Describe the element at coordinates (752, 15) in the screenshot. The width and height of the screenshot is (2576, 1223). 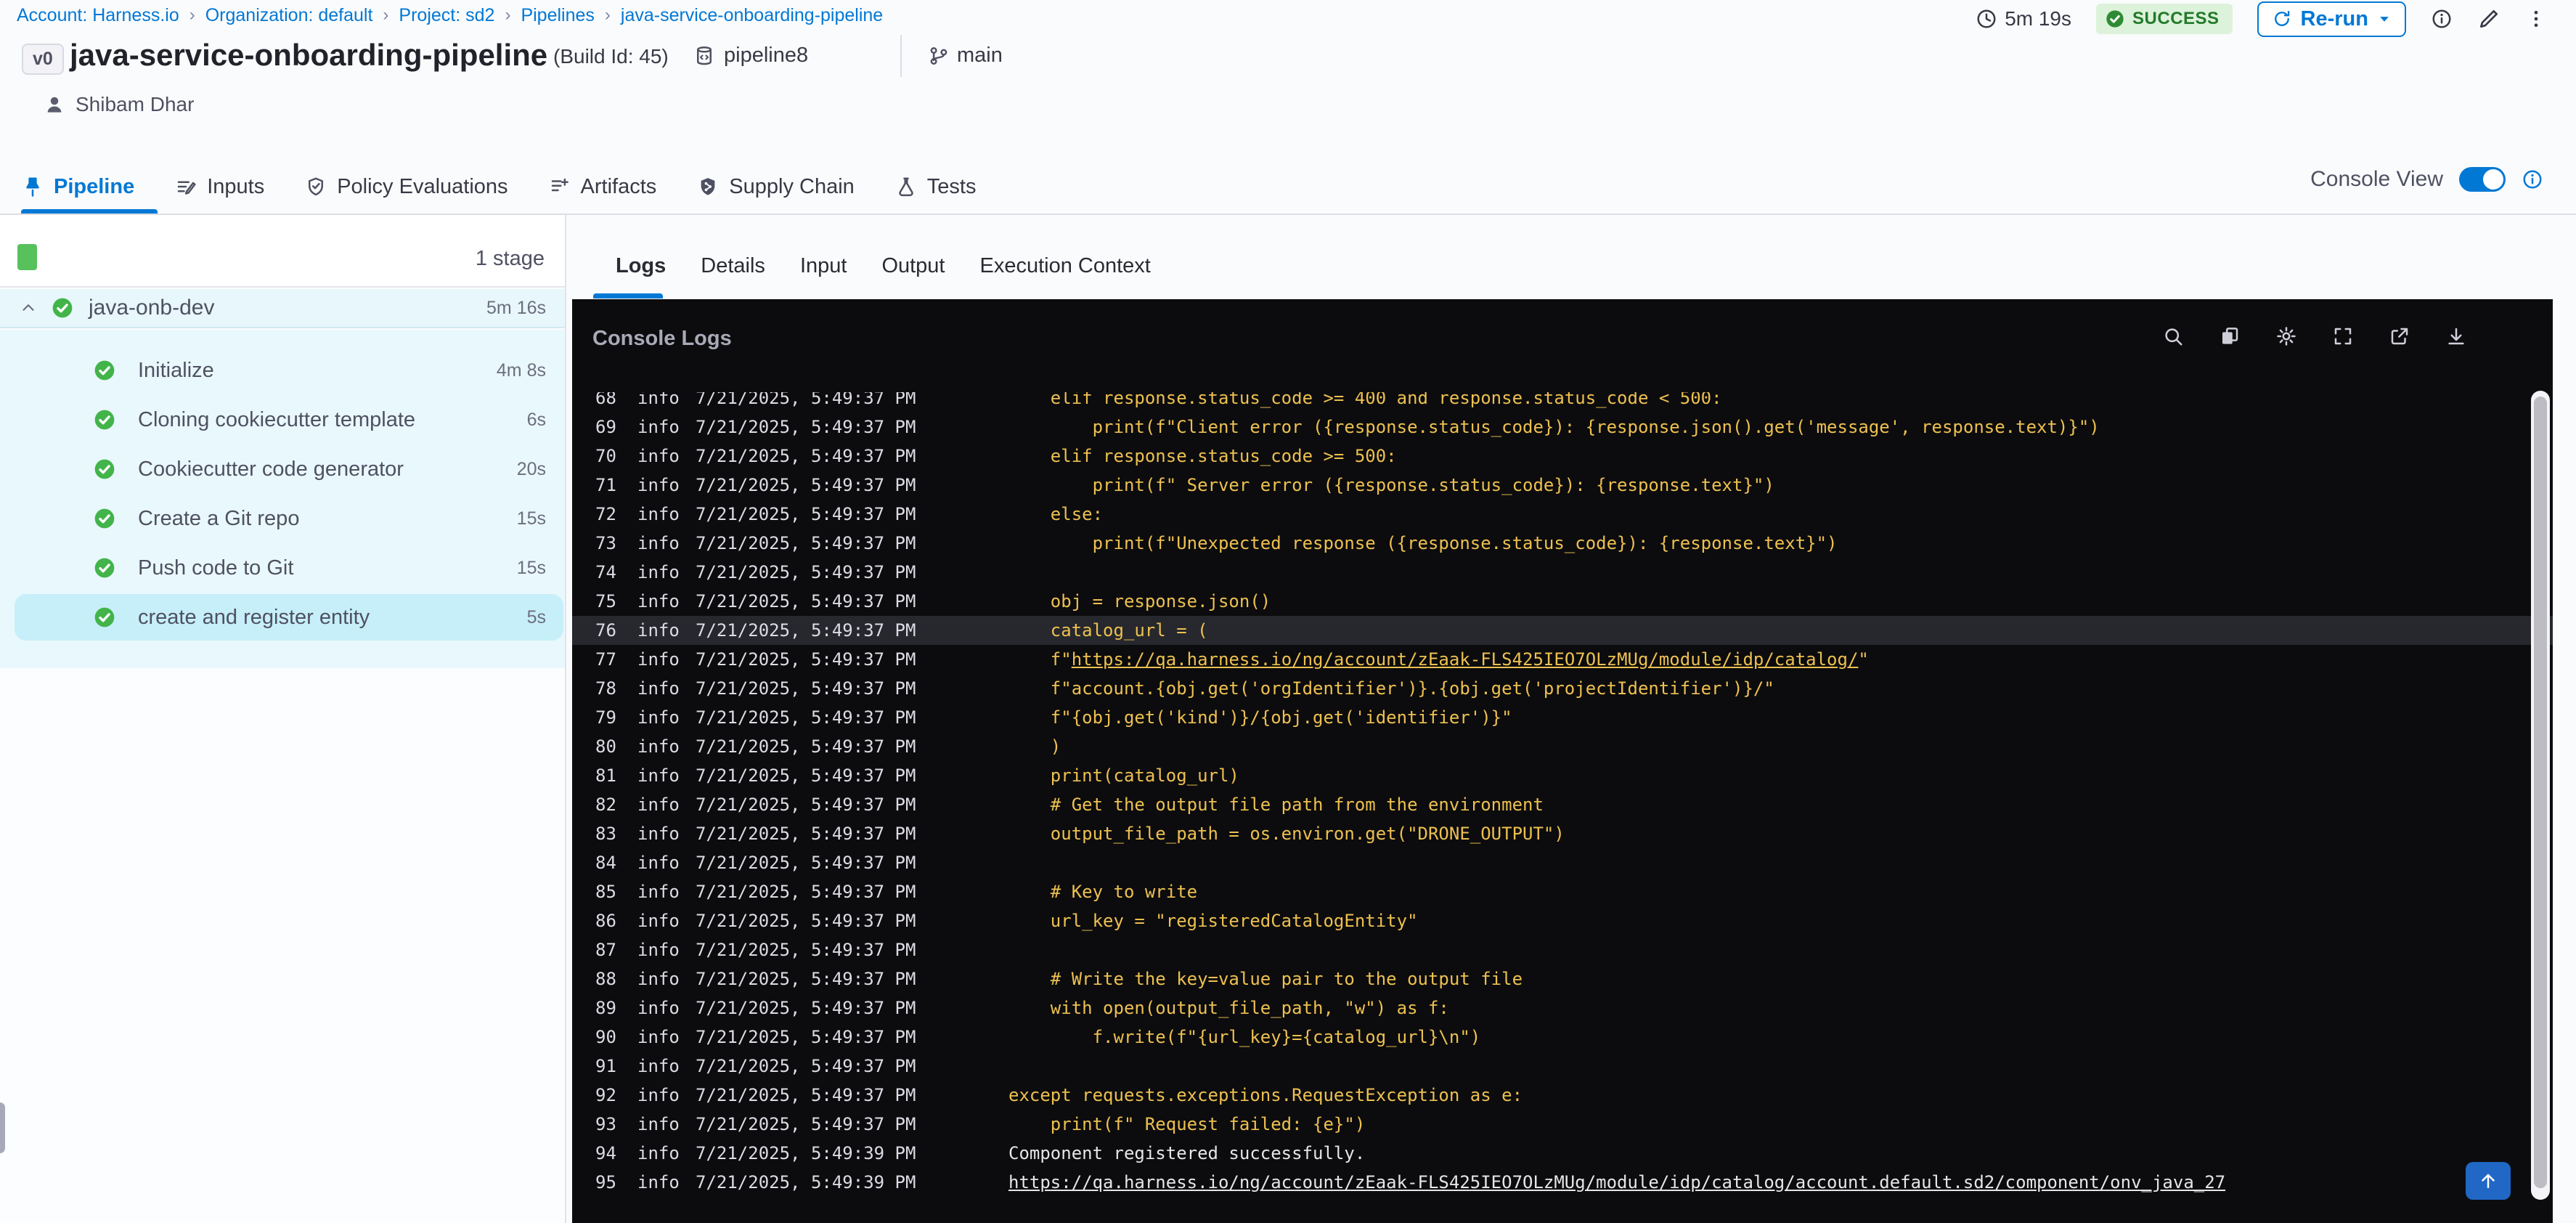
I see `breadcrumb-item: java-service-onboarding-pipeline` at that location.